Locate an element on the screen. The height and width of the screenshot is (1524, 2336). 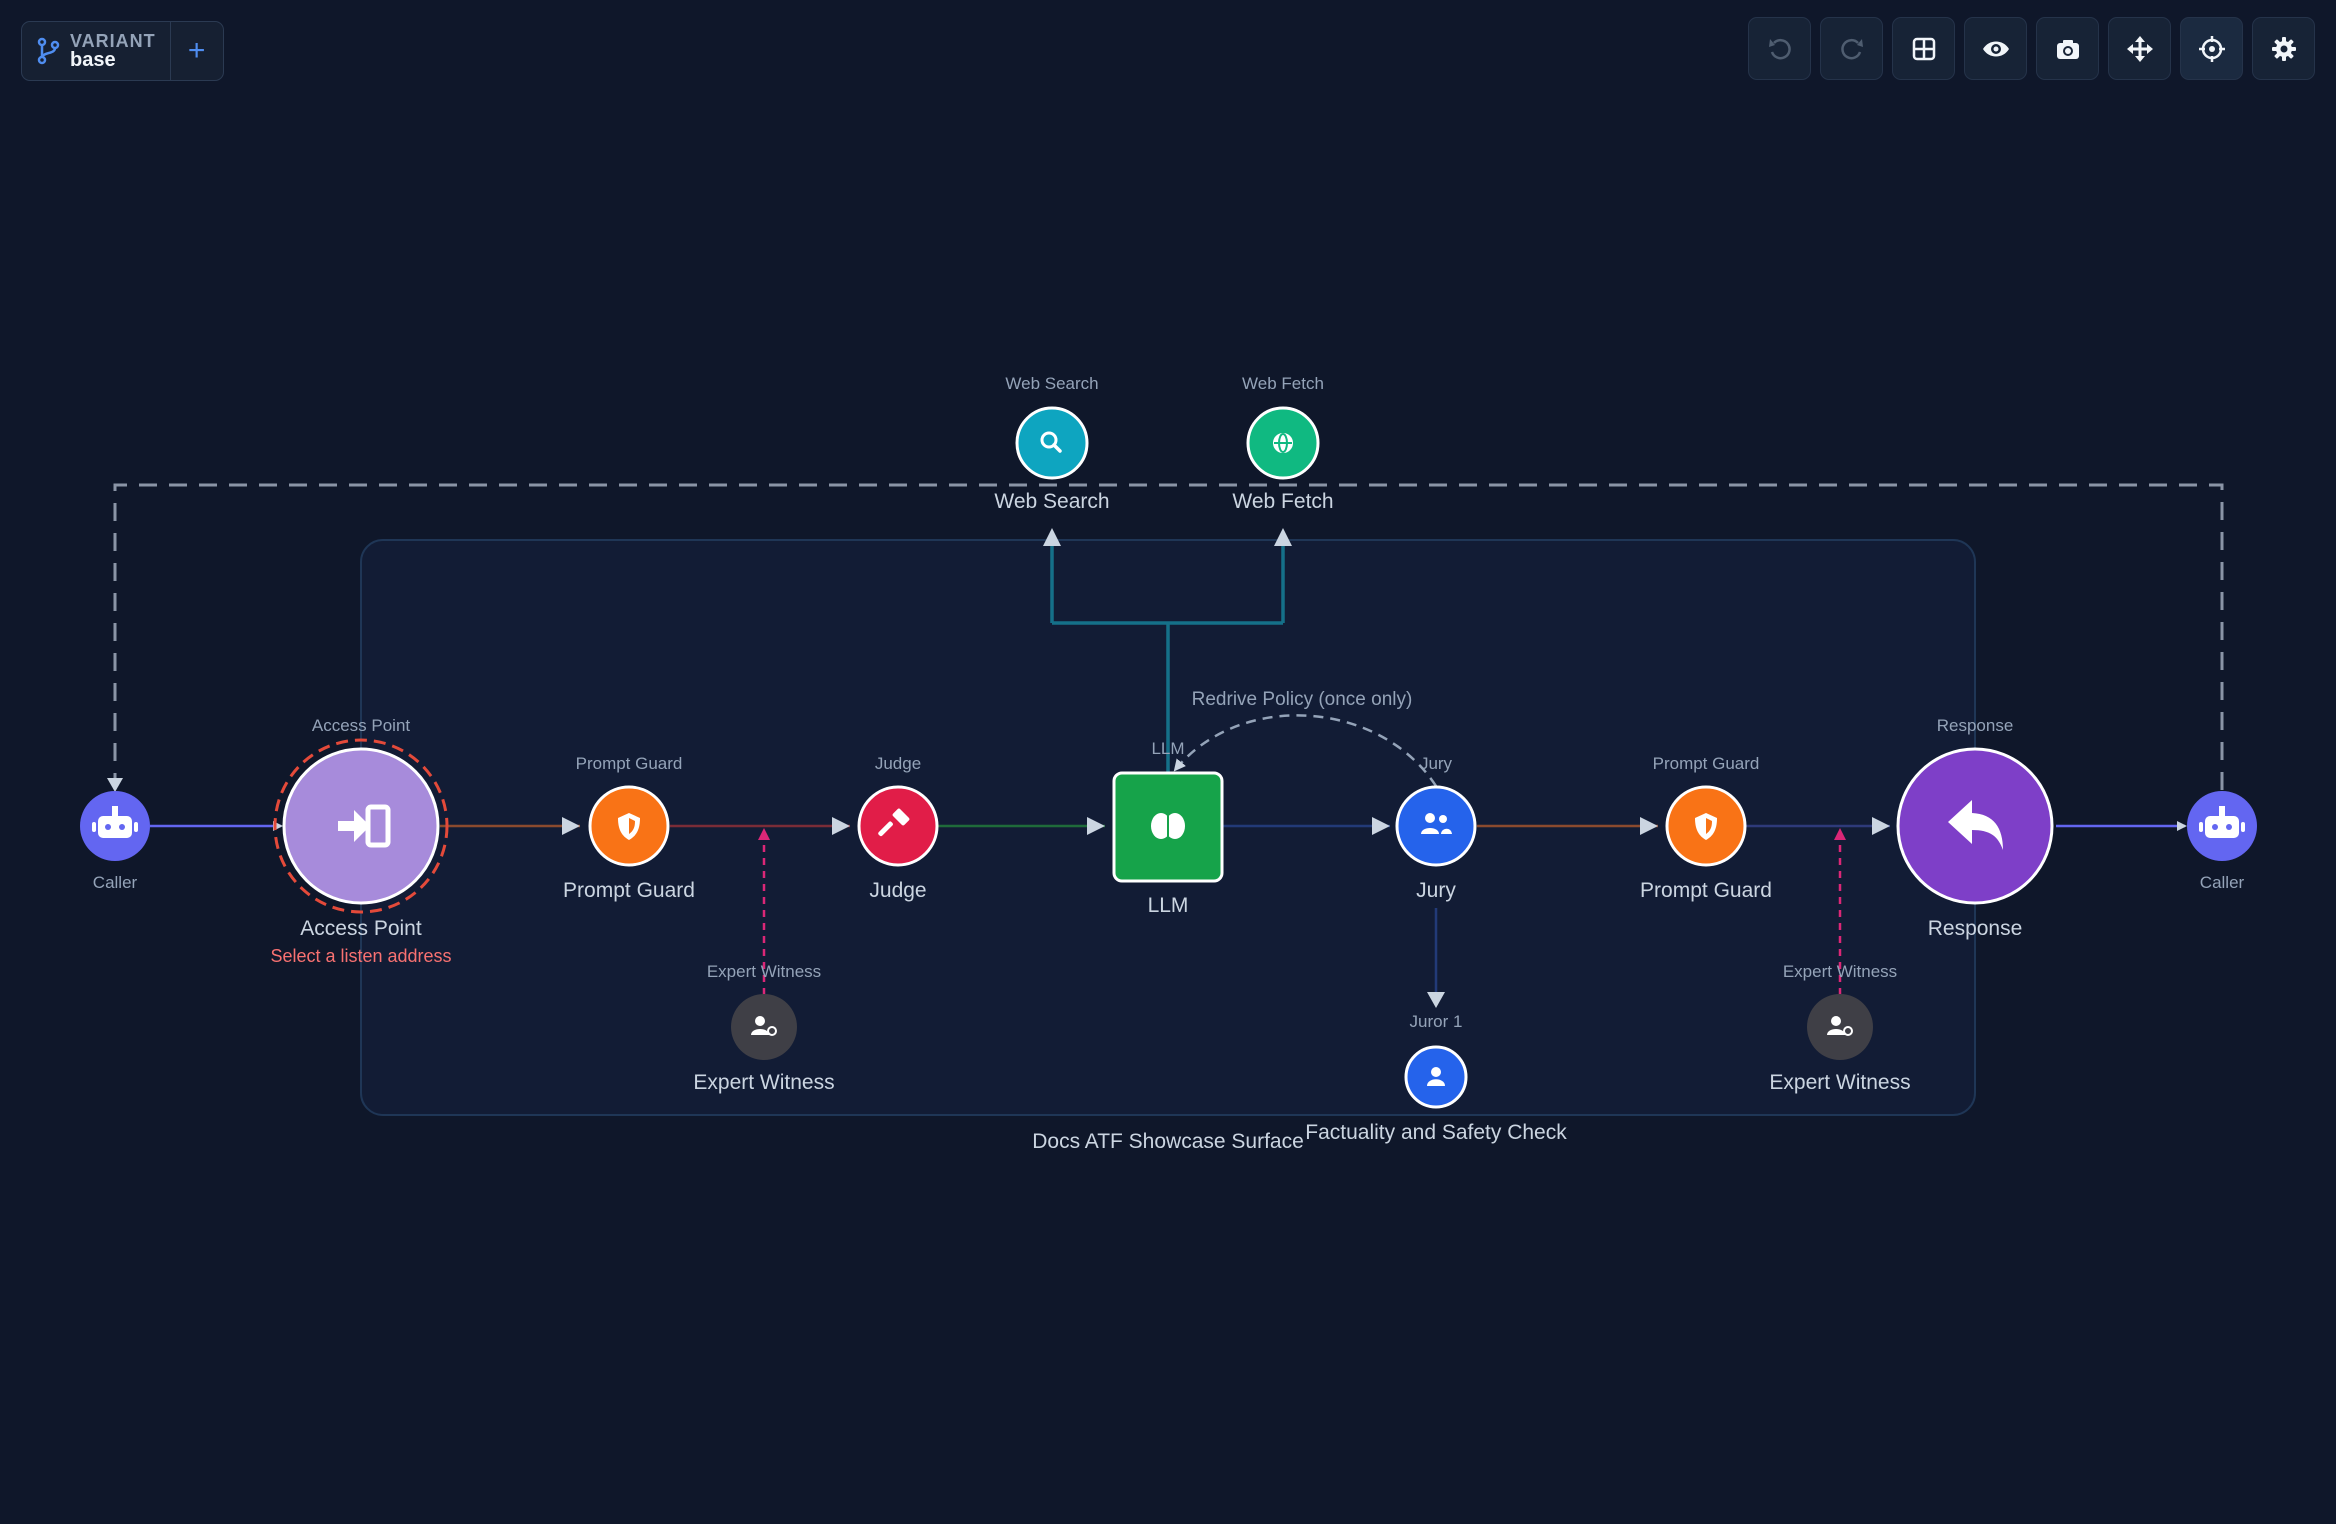
node-top-label: Access Point is located at coordinates (361, 725).